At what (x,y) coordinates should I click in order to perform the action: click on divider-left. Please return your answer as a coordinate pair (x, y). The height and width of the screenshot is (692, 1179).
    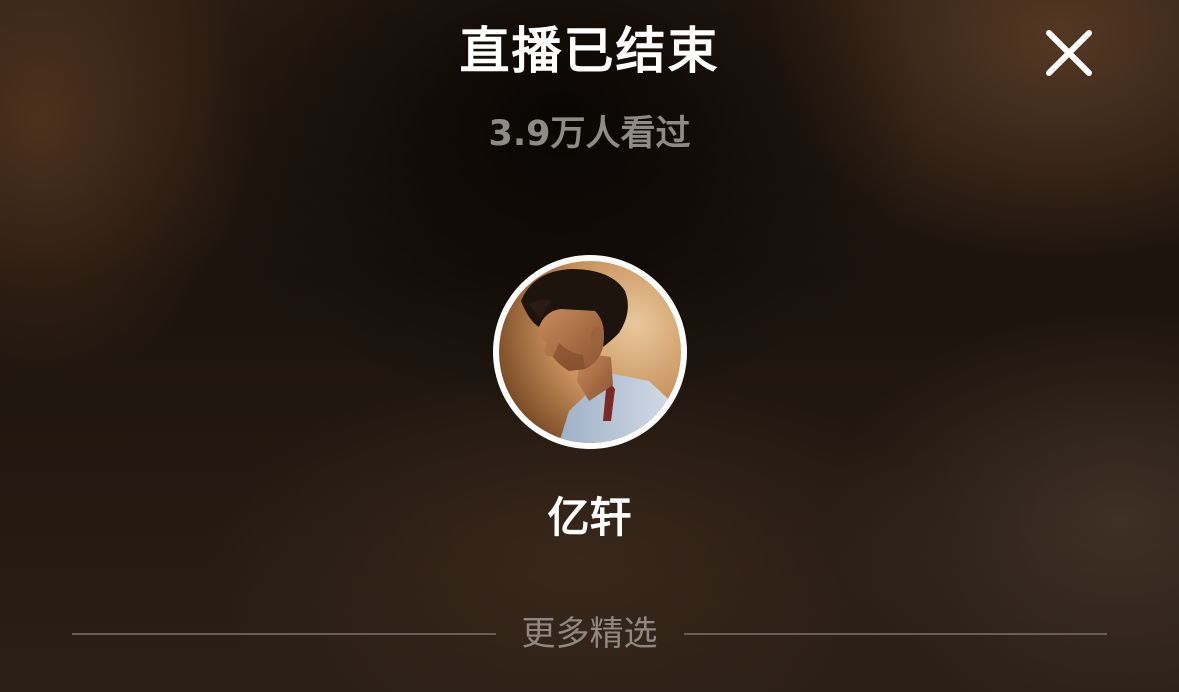
    Looking at the image, I should click on (284, 634).